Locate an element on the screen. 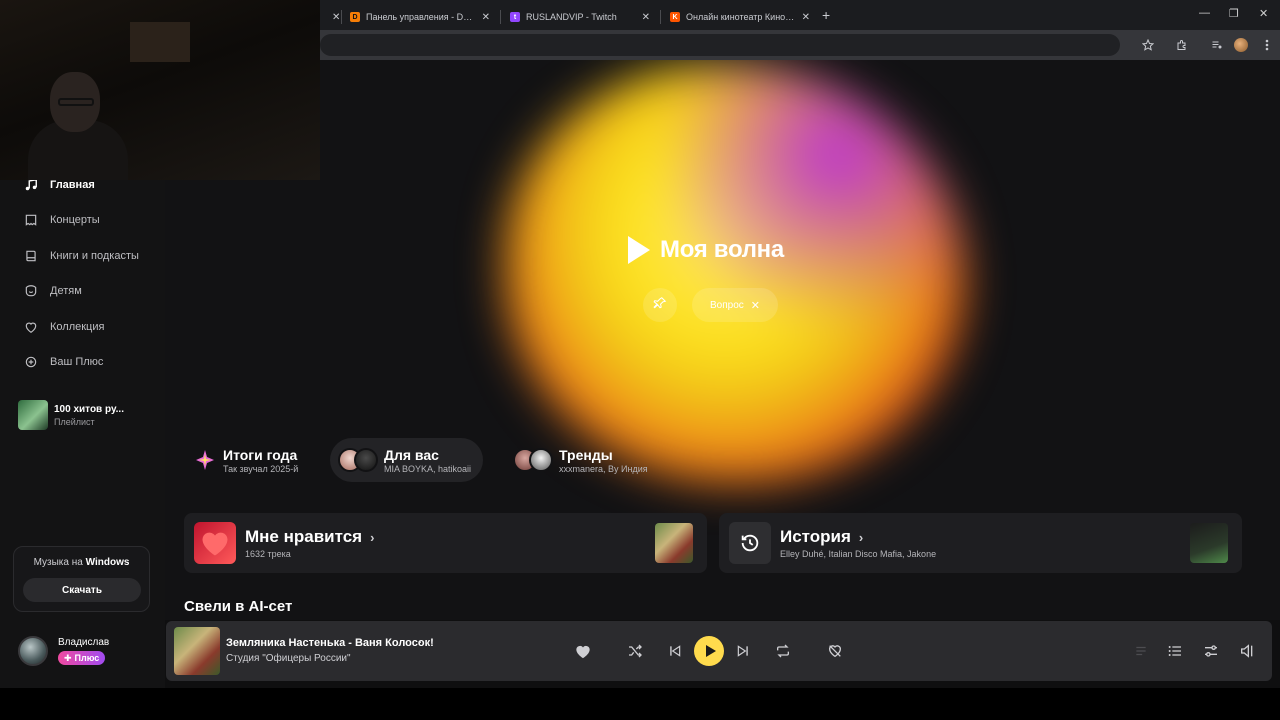  card-subtitle: 1632 трека is located at coordinates (268, 554).